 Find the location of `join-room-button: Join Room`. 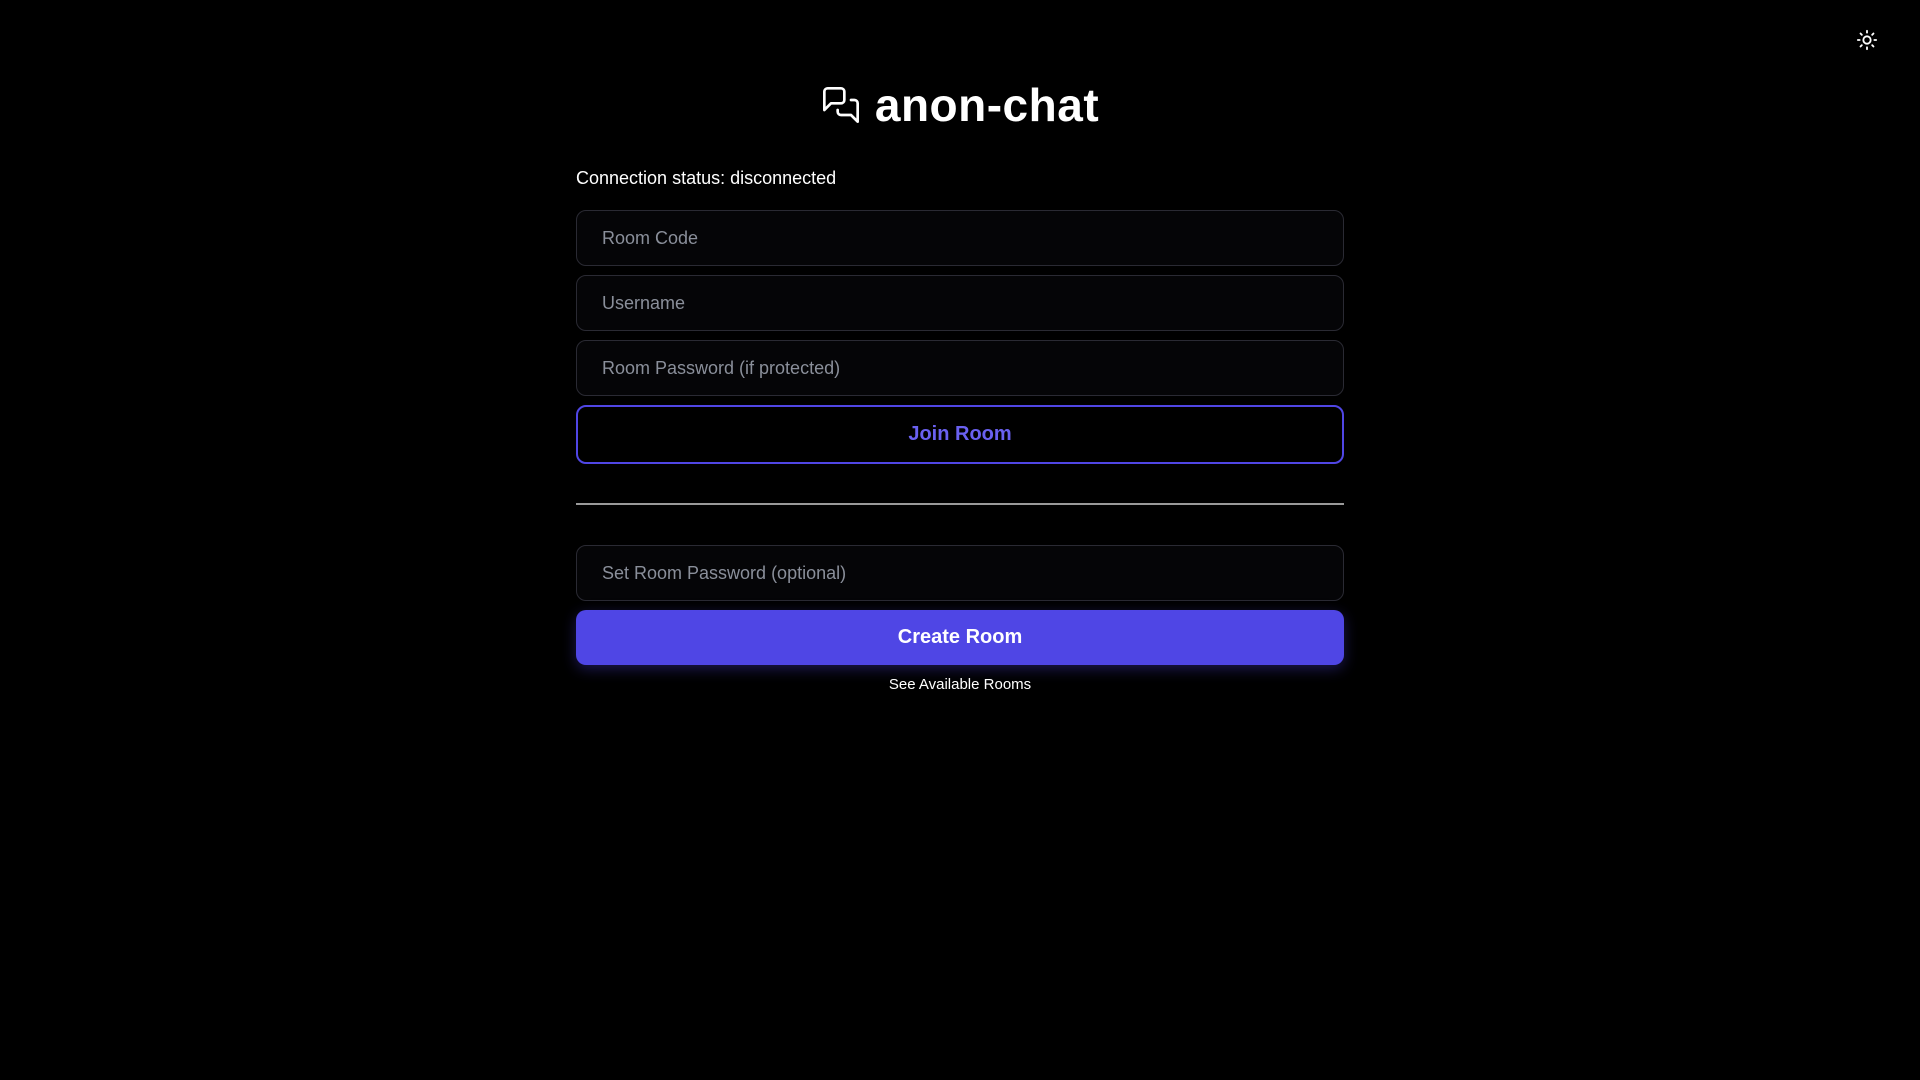

join-room-button: Join Room is located at coordinates (960, 434).